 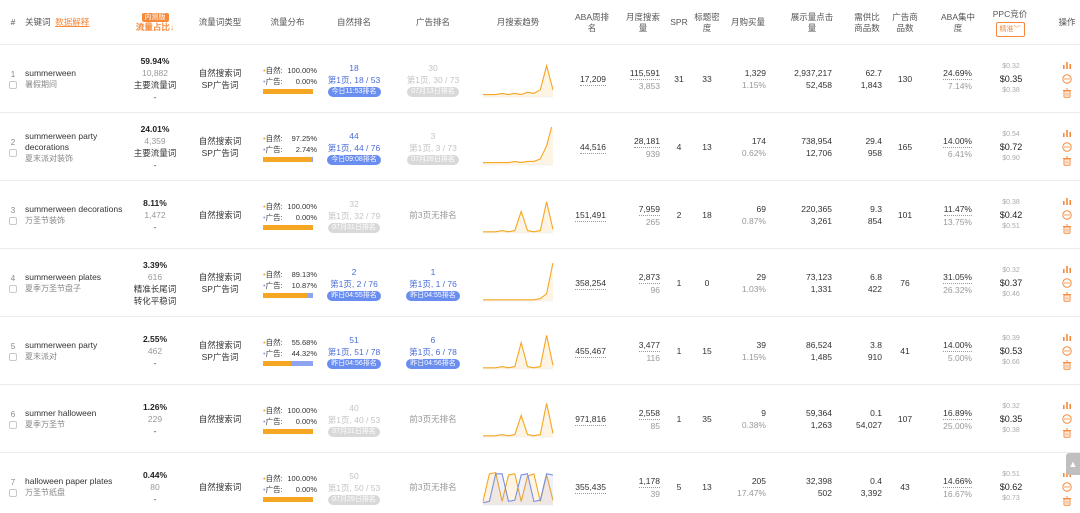 I want to click on aba-rank-value: 971,816, so click(x=590, y=419).